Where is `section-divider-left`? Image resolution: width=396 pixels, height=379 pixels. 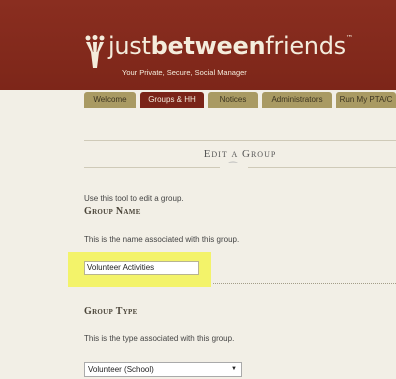 section-divider-left is located at coordinates (152, 167).